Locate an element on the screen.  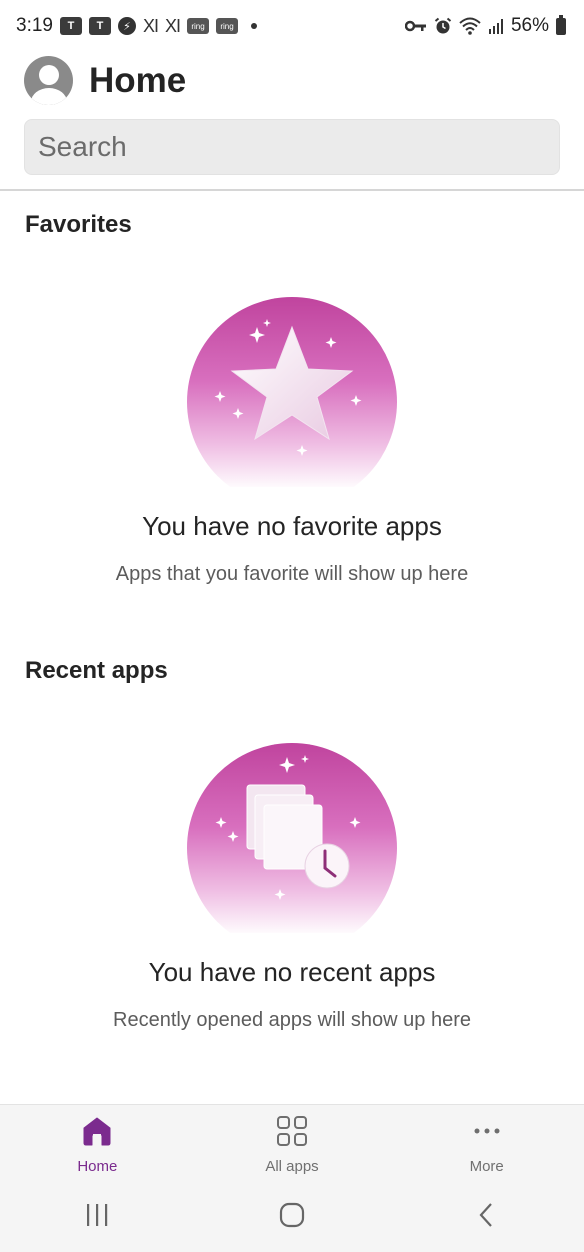
favorites-star-illustration is located at coordinates (292, 392).